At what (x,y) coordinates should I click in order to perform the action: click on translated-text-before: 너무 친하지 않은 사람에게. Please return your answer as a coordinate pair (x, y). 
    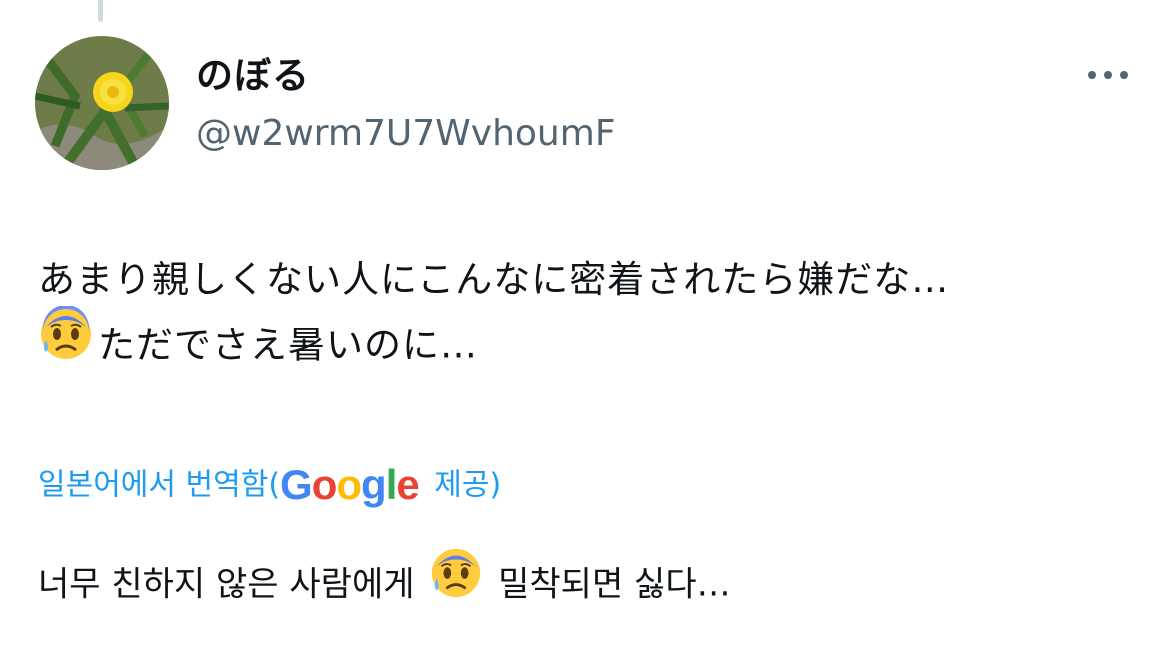
    Looking at the image, I should click on (232, 584).